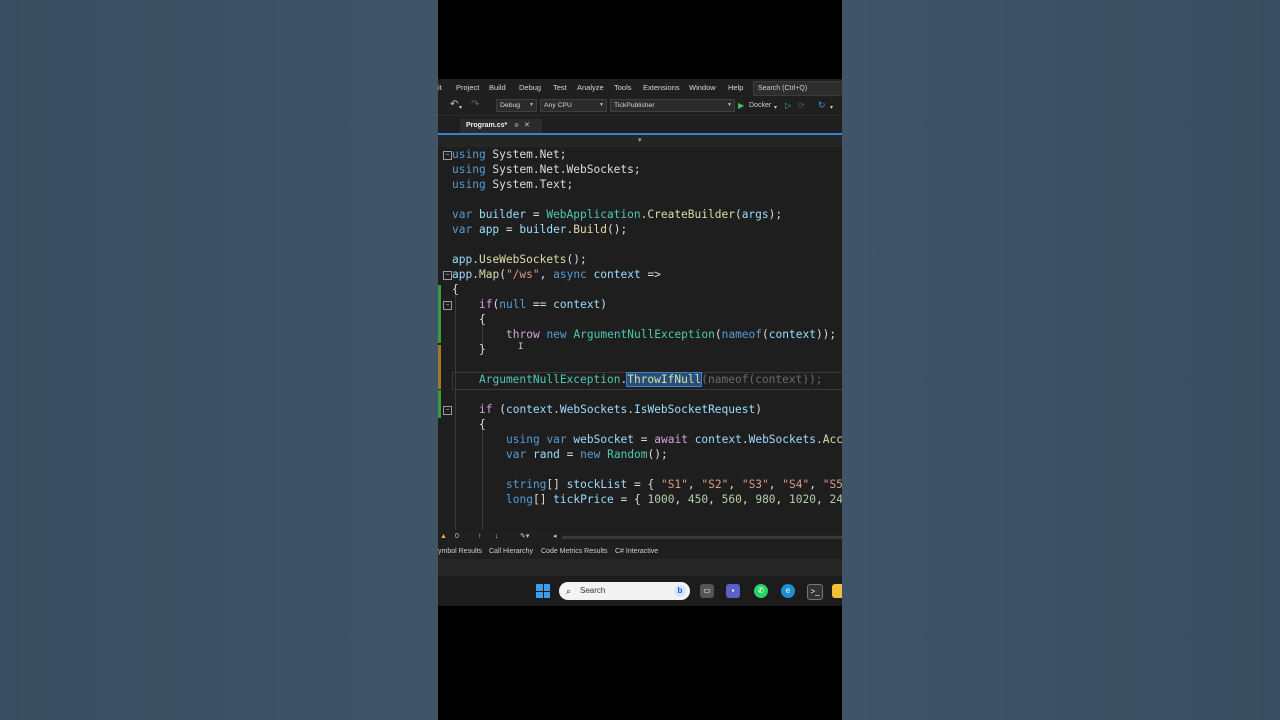  What do you see at coordinates (460, 108) in the screenshot?
I see `undo-dropdown-icon: ▾` at bounding box center [460, 108].